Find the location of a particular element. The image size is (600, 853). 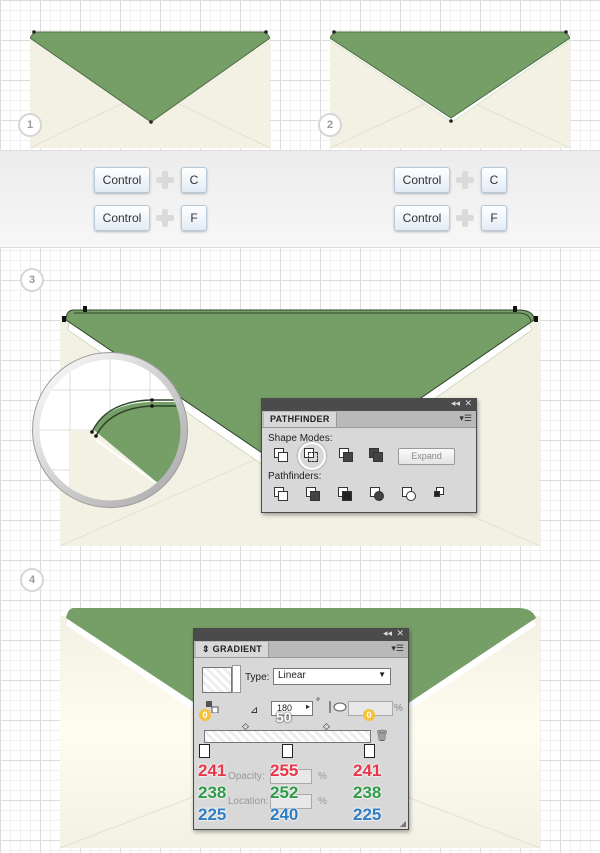

gradient-slider is located at coordinates (287, 736).